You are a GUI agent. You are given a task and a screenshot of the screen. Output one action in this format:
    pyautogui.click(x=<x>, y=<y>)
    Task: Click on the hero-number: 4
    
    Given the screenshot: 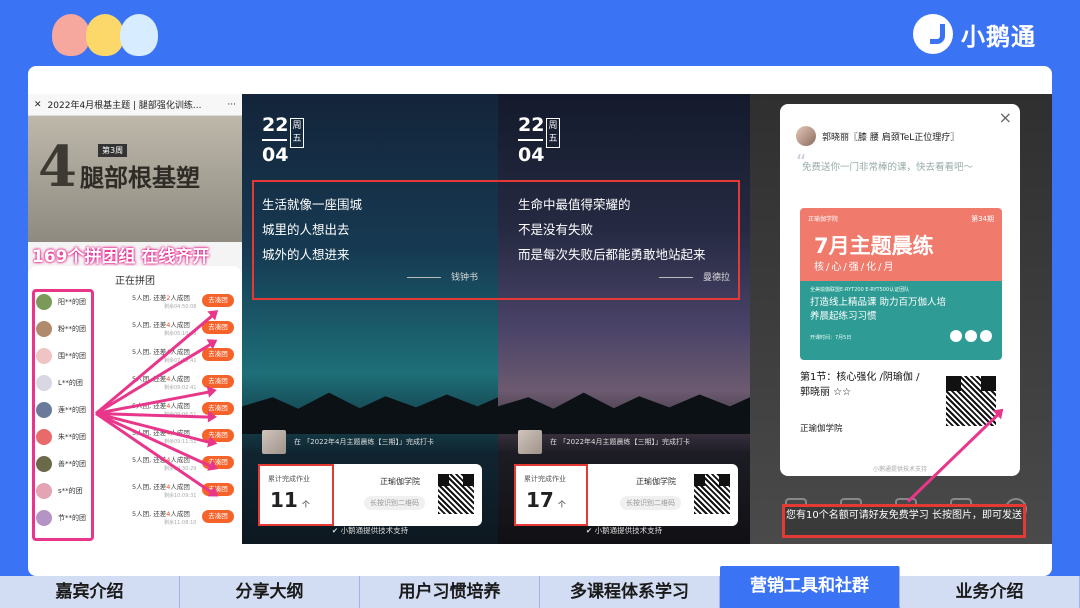 What is the action you would take?
    pyautogui.click(x=57, y=167)
    